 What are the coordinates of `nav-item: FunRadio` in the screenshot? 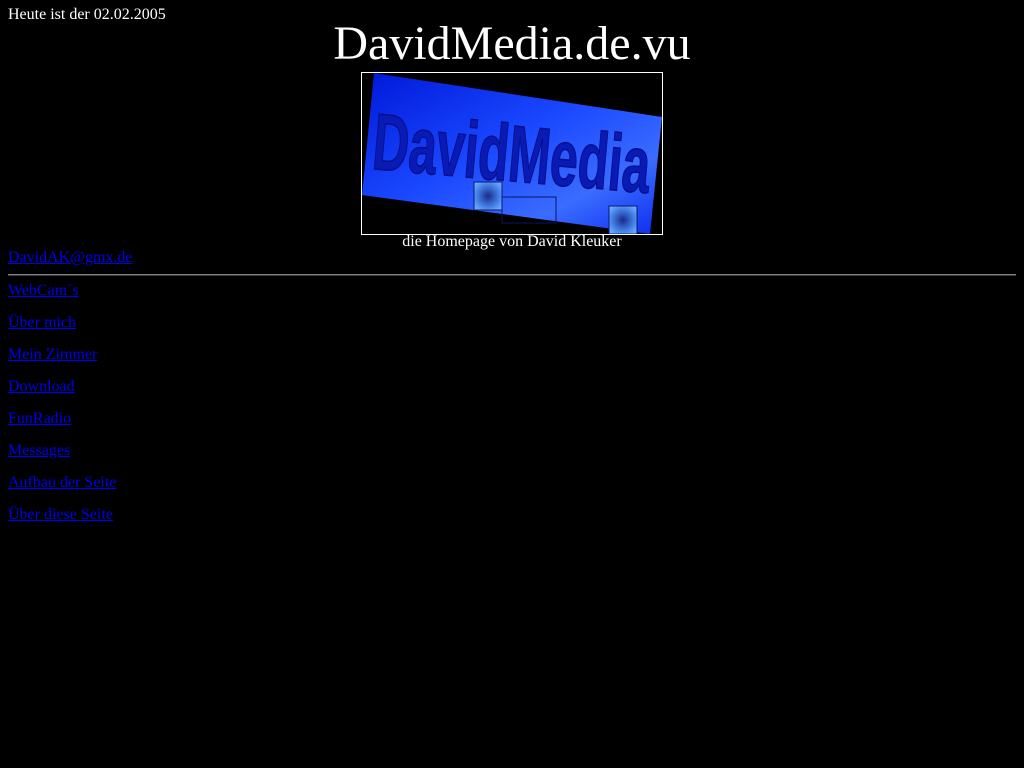 It's located at (62, 426).